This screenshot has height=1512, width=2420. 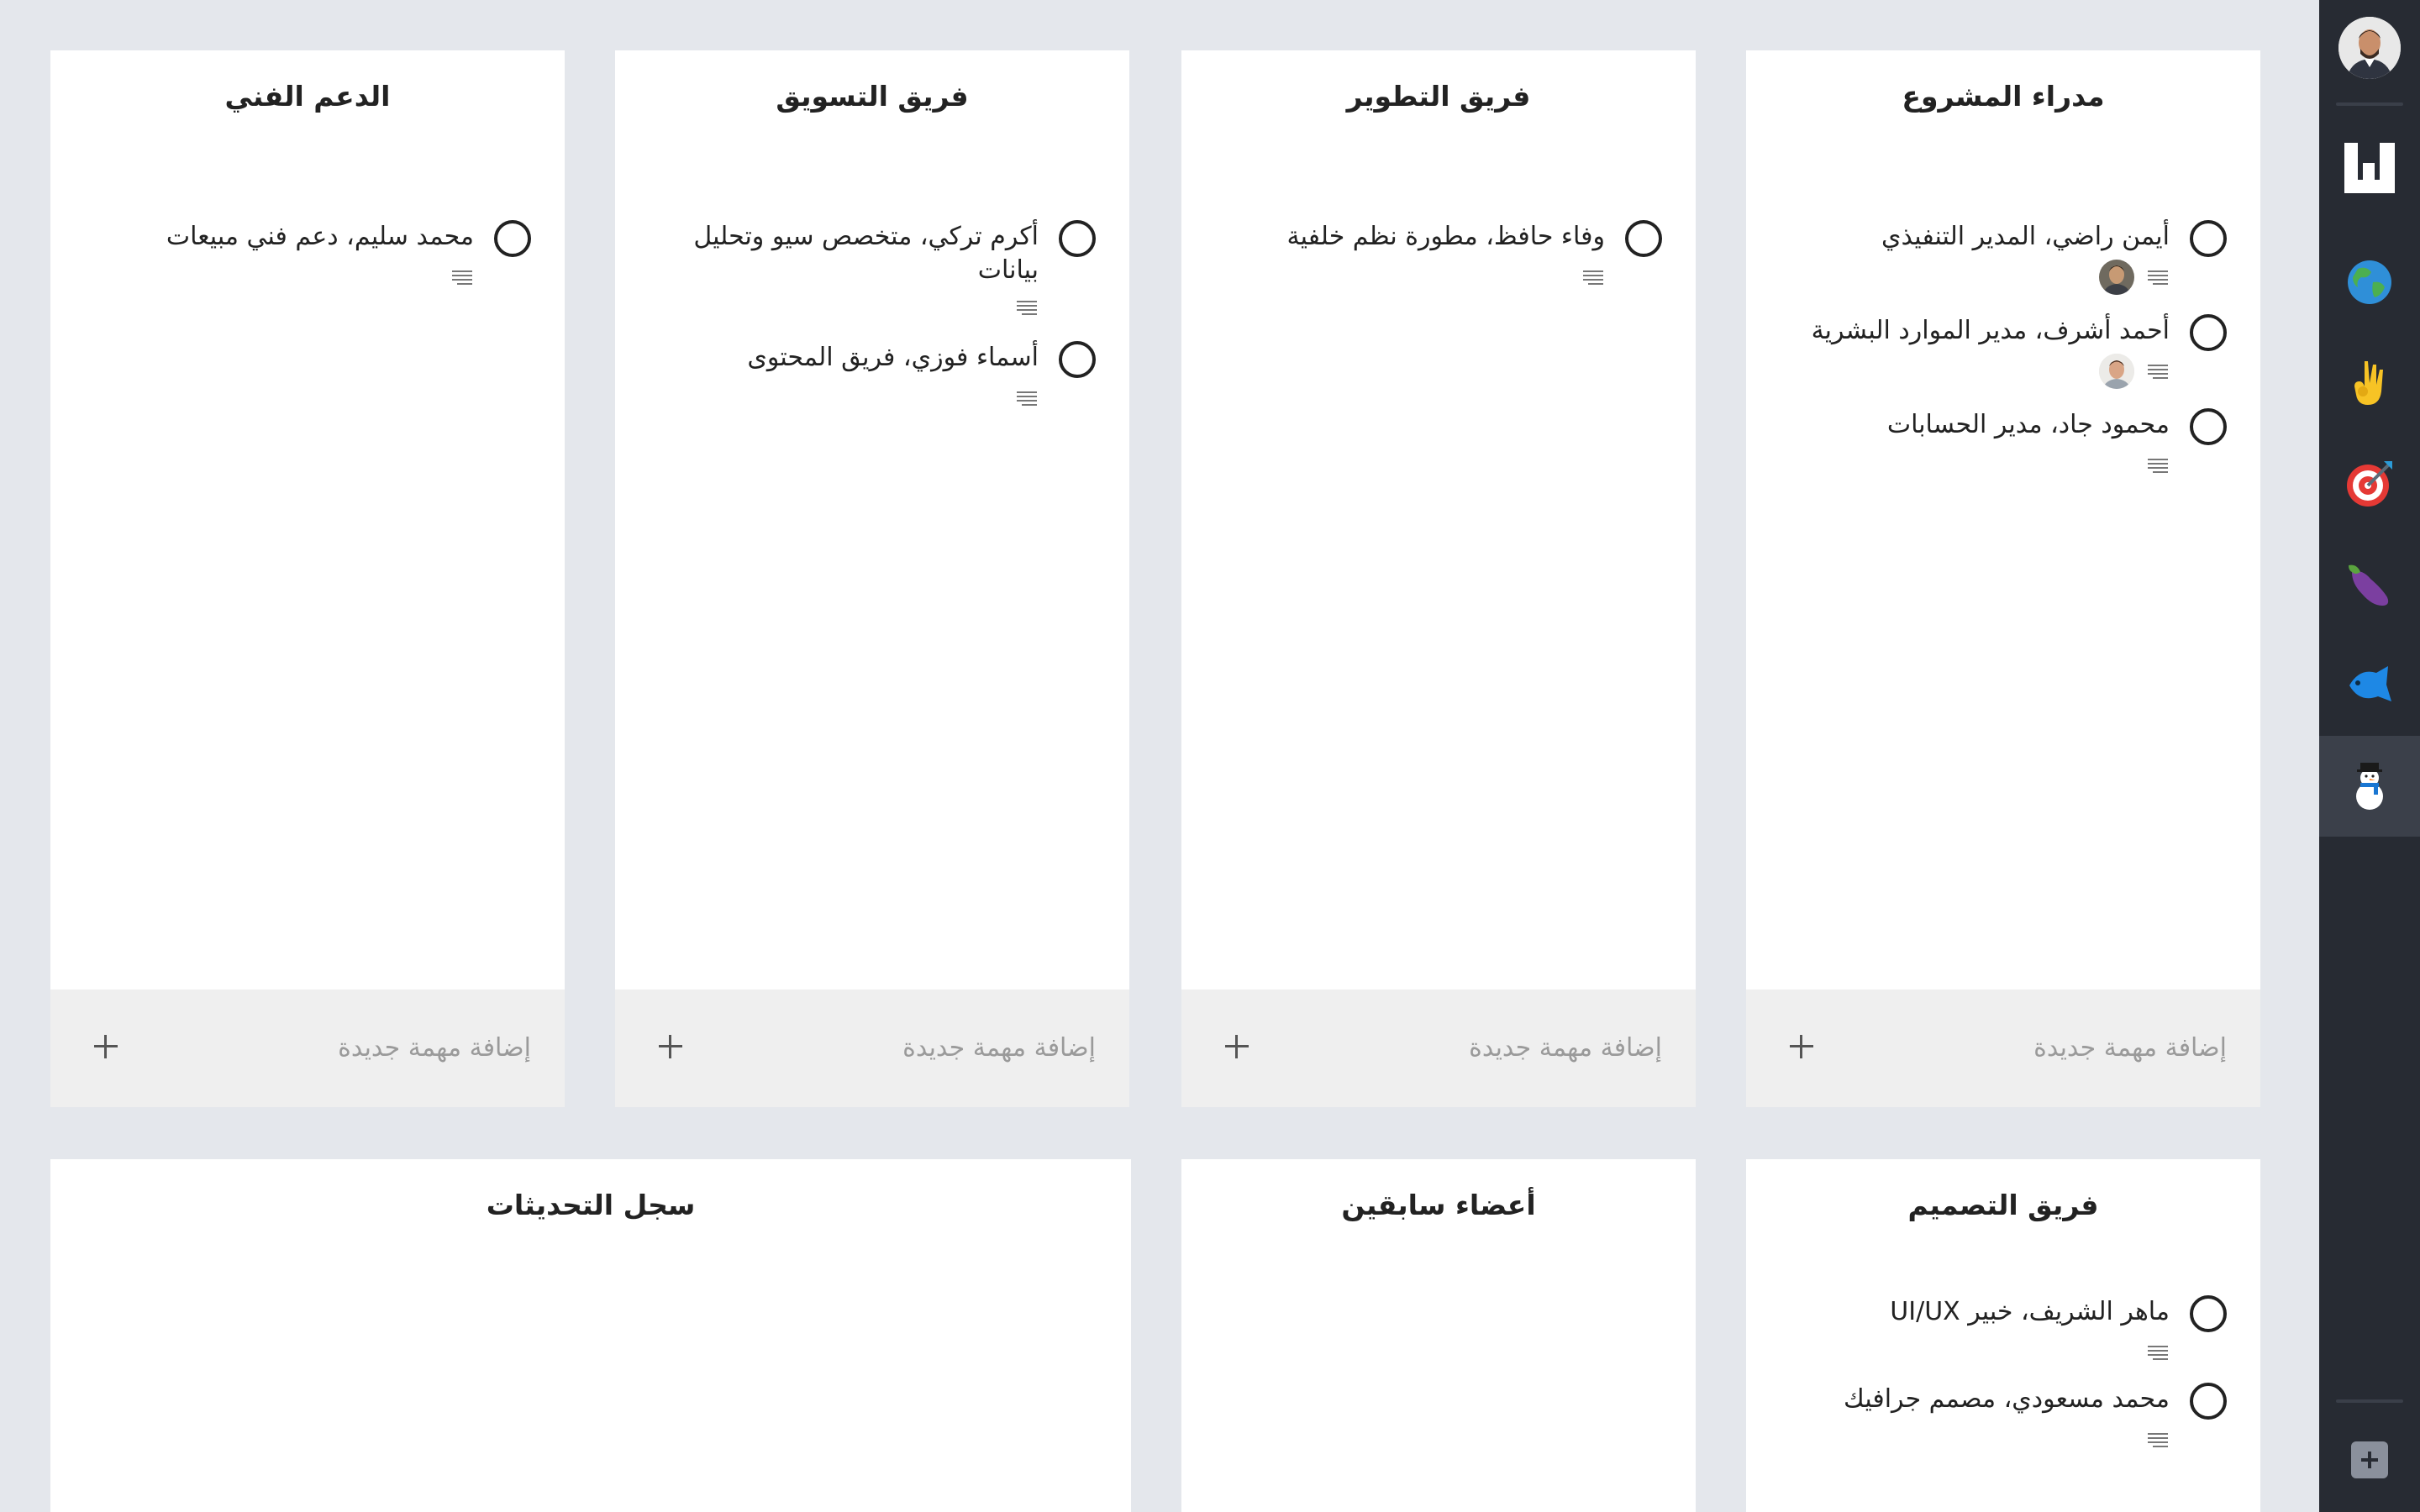 I want to click on user-avatar, so click(x=2369, y=48).